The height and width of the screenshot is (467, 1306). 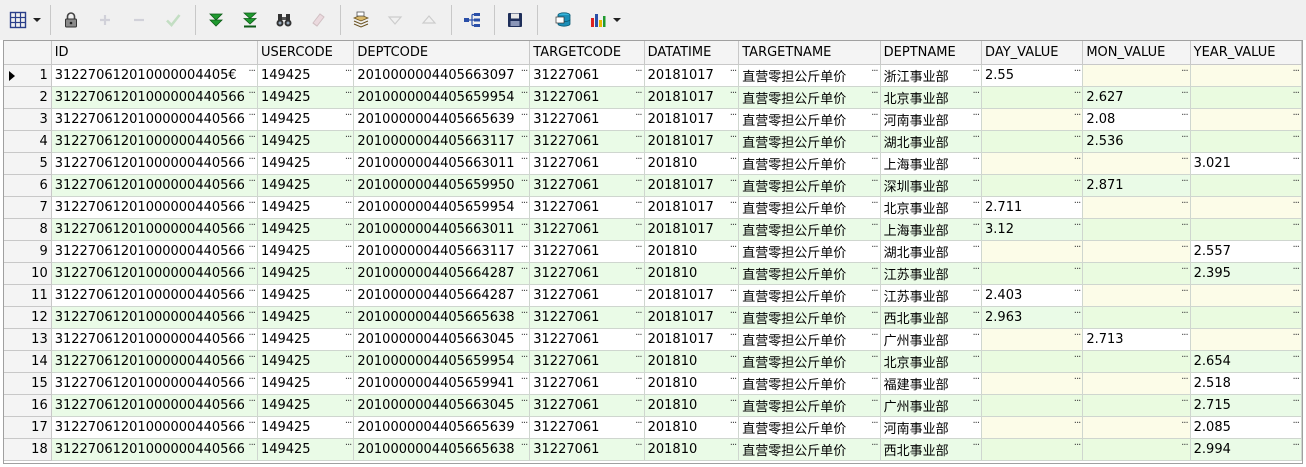 I want to click on find-button, so click(x=284, y=20).